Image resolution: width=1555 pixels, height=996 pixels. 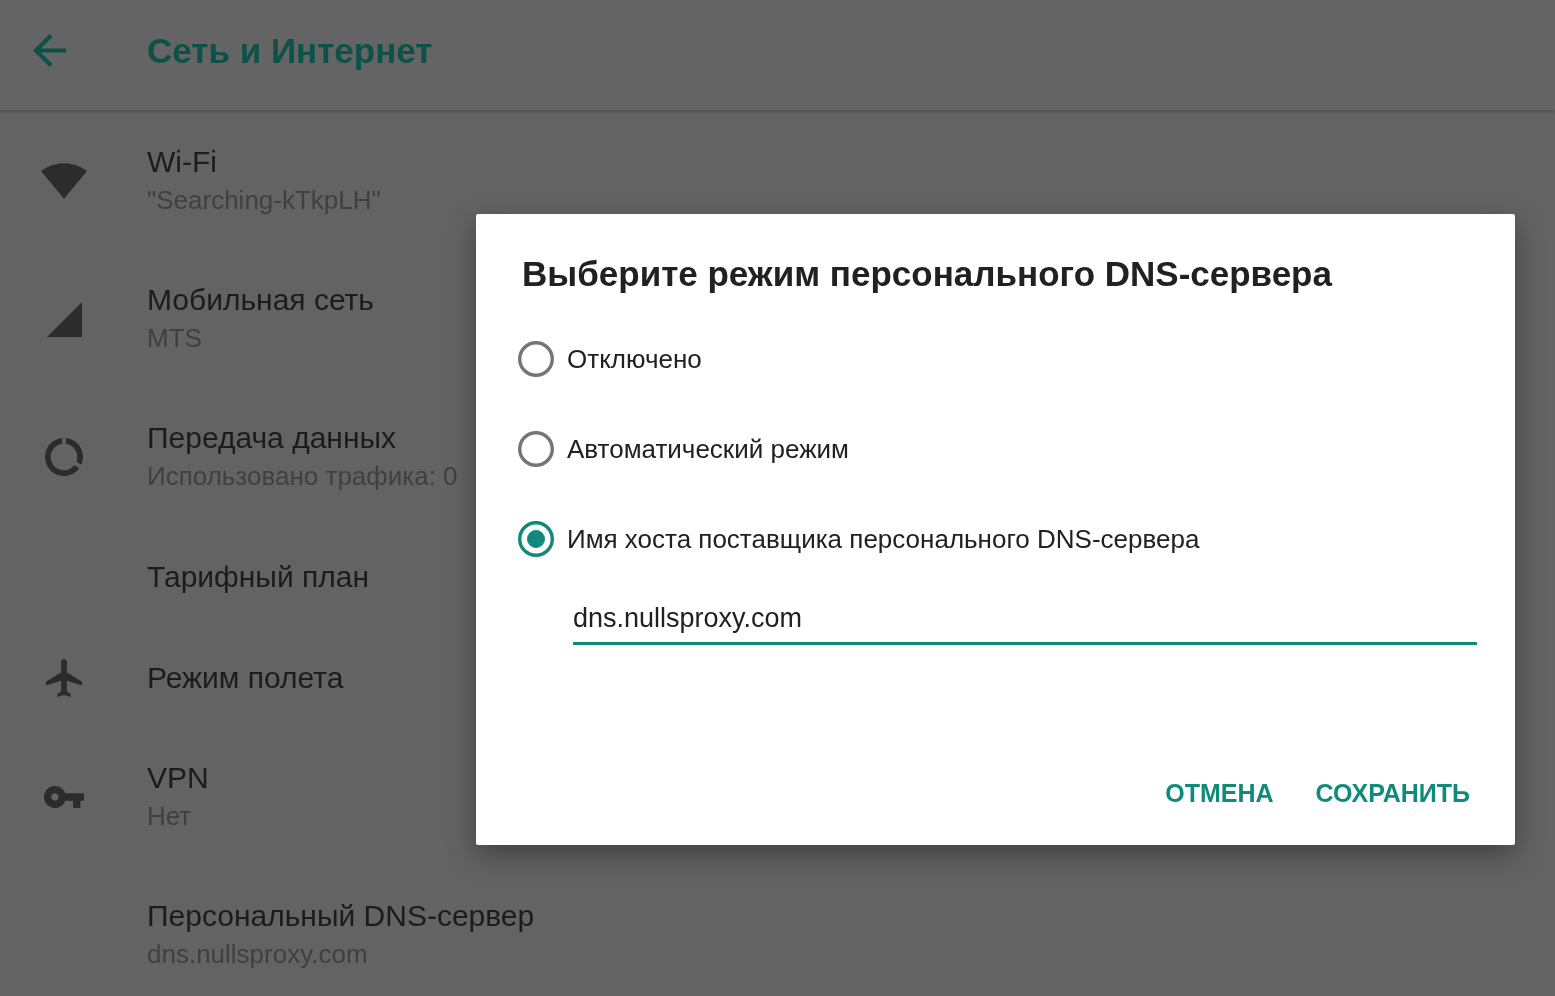 I want to click on option-label: Автоматический режим, so click(x=708, y=449).